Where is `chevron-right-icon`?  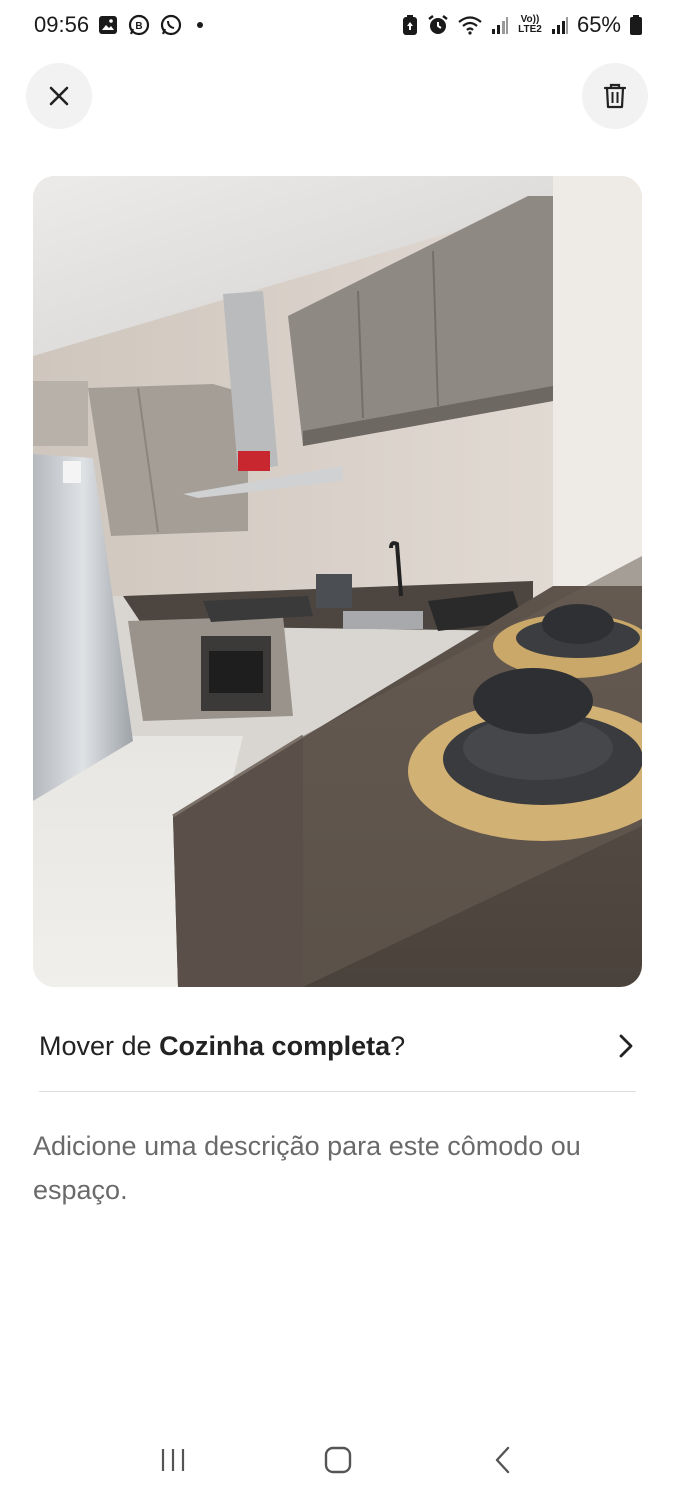
chevron-right-icon is located at coordinates (626, 1046).